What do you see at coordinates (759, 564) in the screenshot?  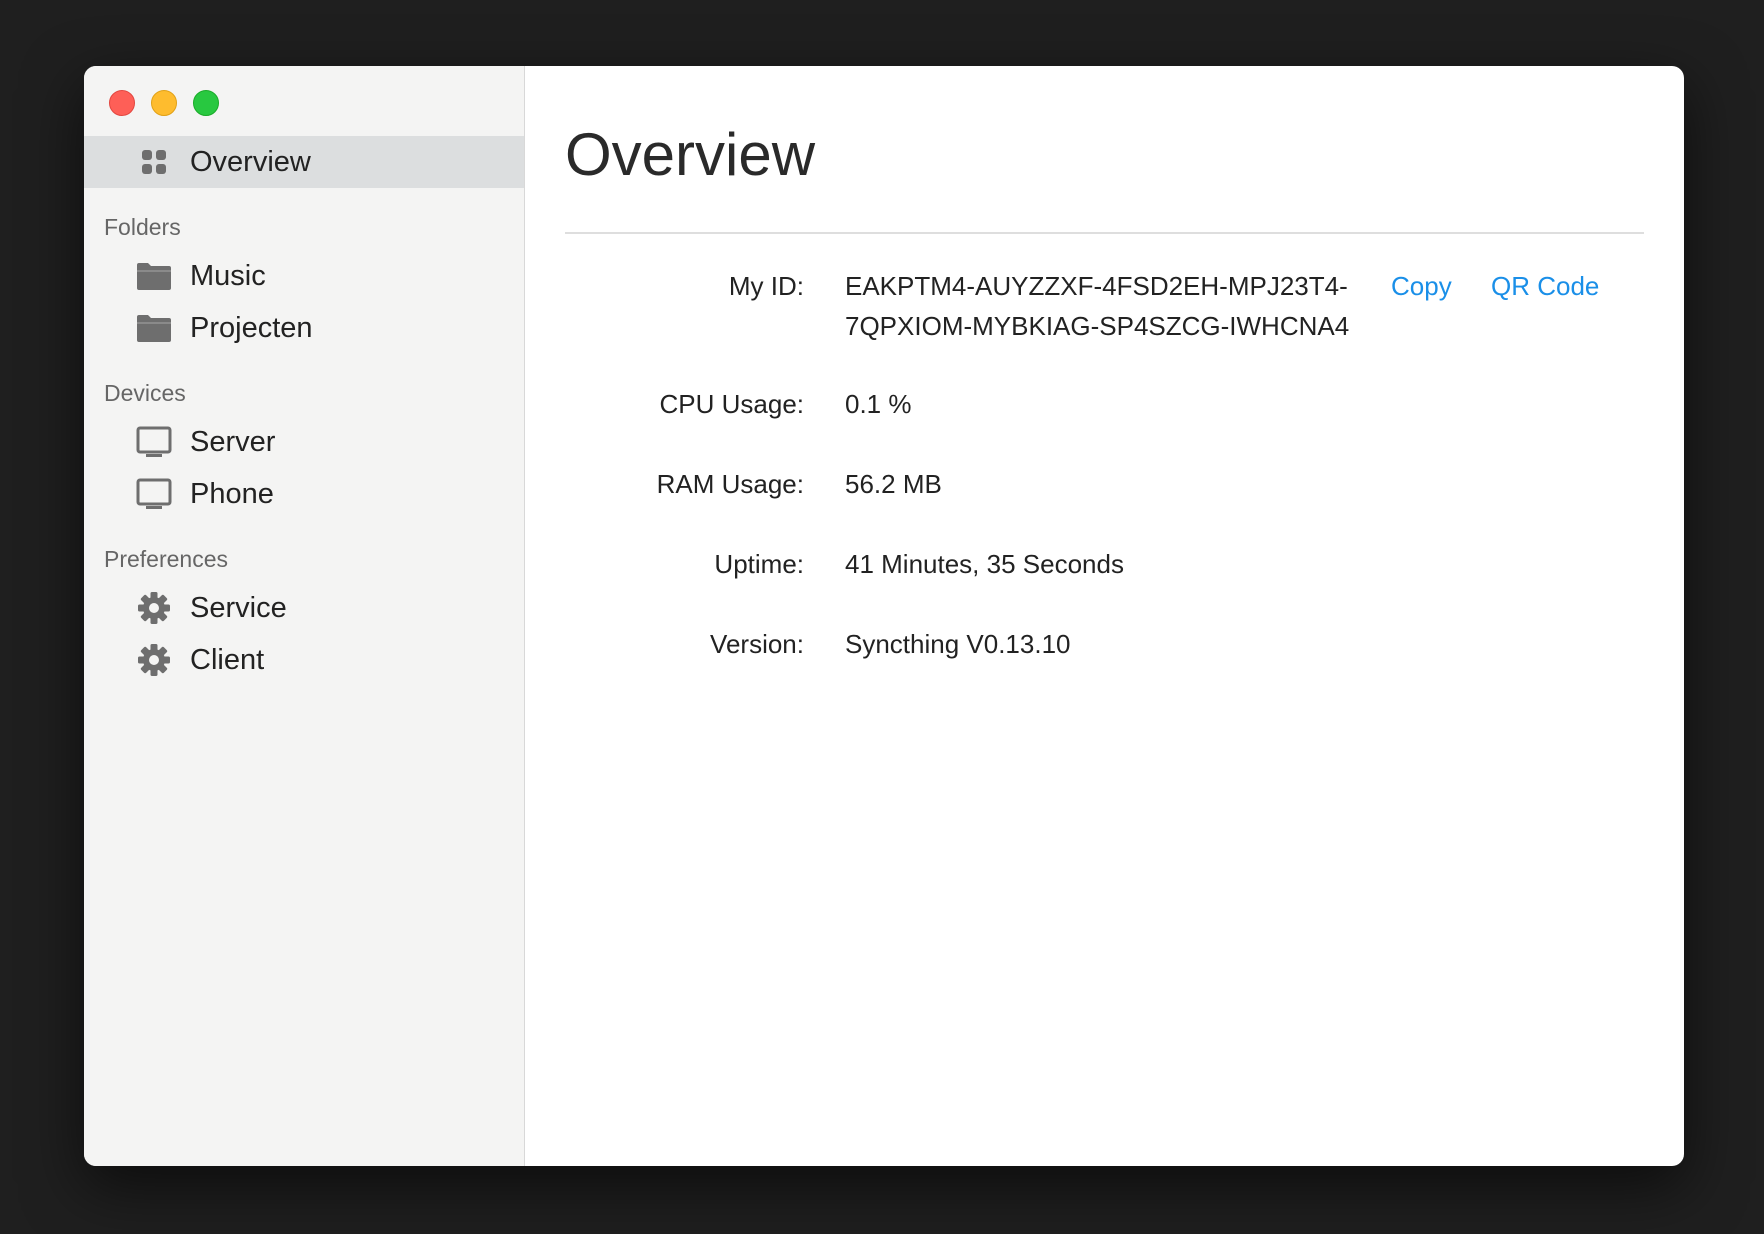 I see `info-label: Uptime:` at bounding box center [759, 564].